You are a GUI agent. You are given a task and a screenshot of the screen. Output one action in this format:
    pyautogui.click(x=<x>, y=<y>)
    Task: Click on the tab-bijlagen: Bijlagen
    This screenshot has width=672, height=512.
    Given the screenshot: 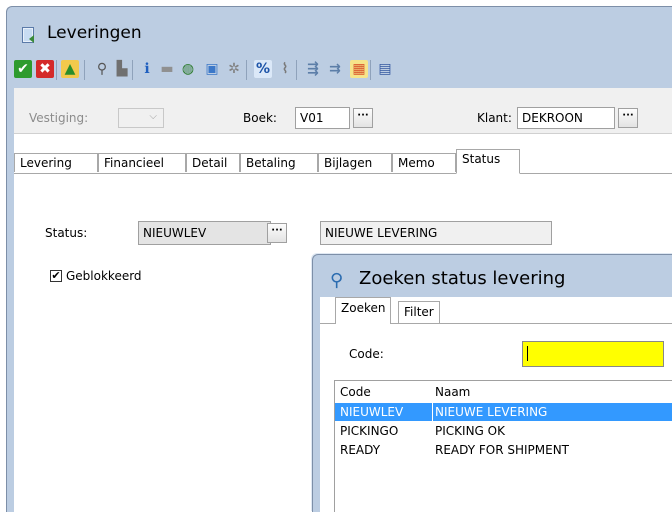 What is the action you would take?
    pyautogui.click(x=355, y=162)
    